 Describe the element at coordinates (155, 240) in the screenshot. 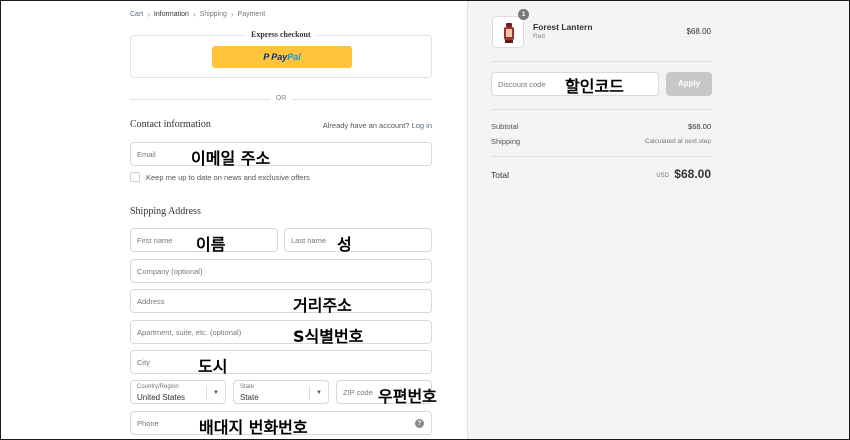

I see `first-name-placeholder: First name` at that location.